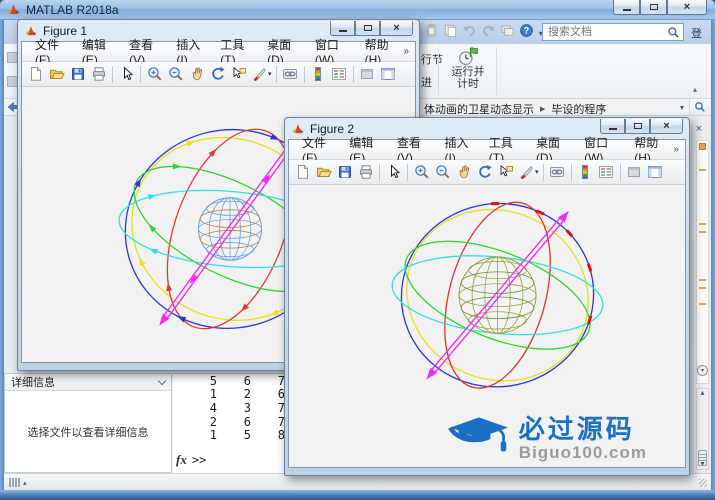 Image resolution: width=715 pixels, height=500 pixels. Describe the element at coordinates (396, 28) in the screenshot. I see `figure1-close-button: ×` at that location.